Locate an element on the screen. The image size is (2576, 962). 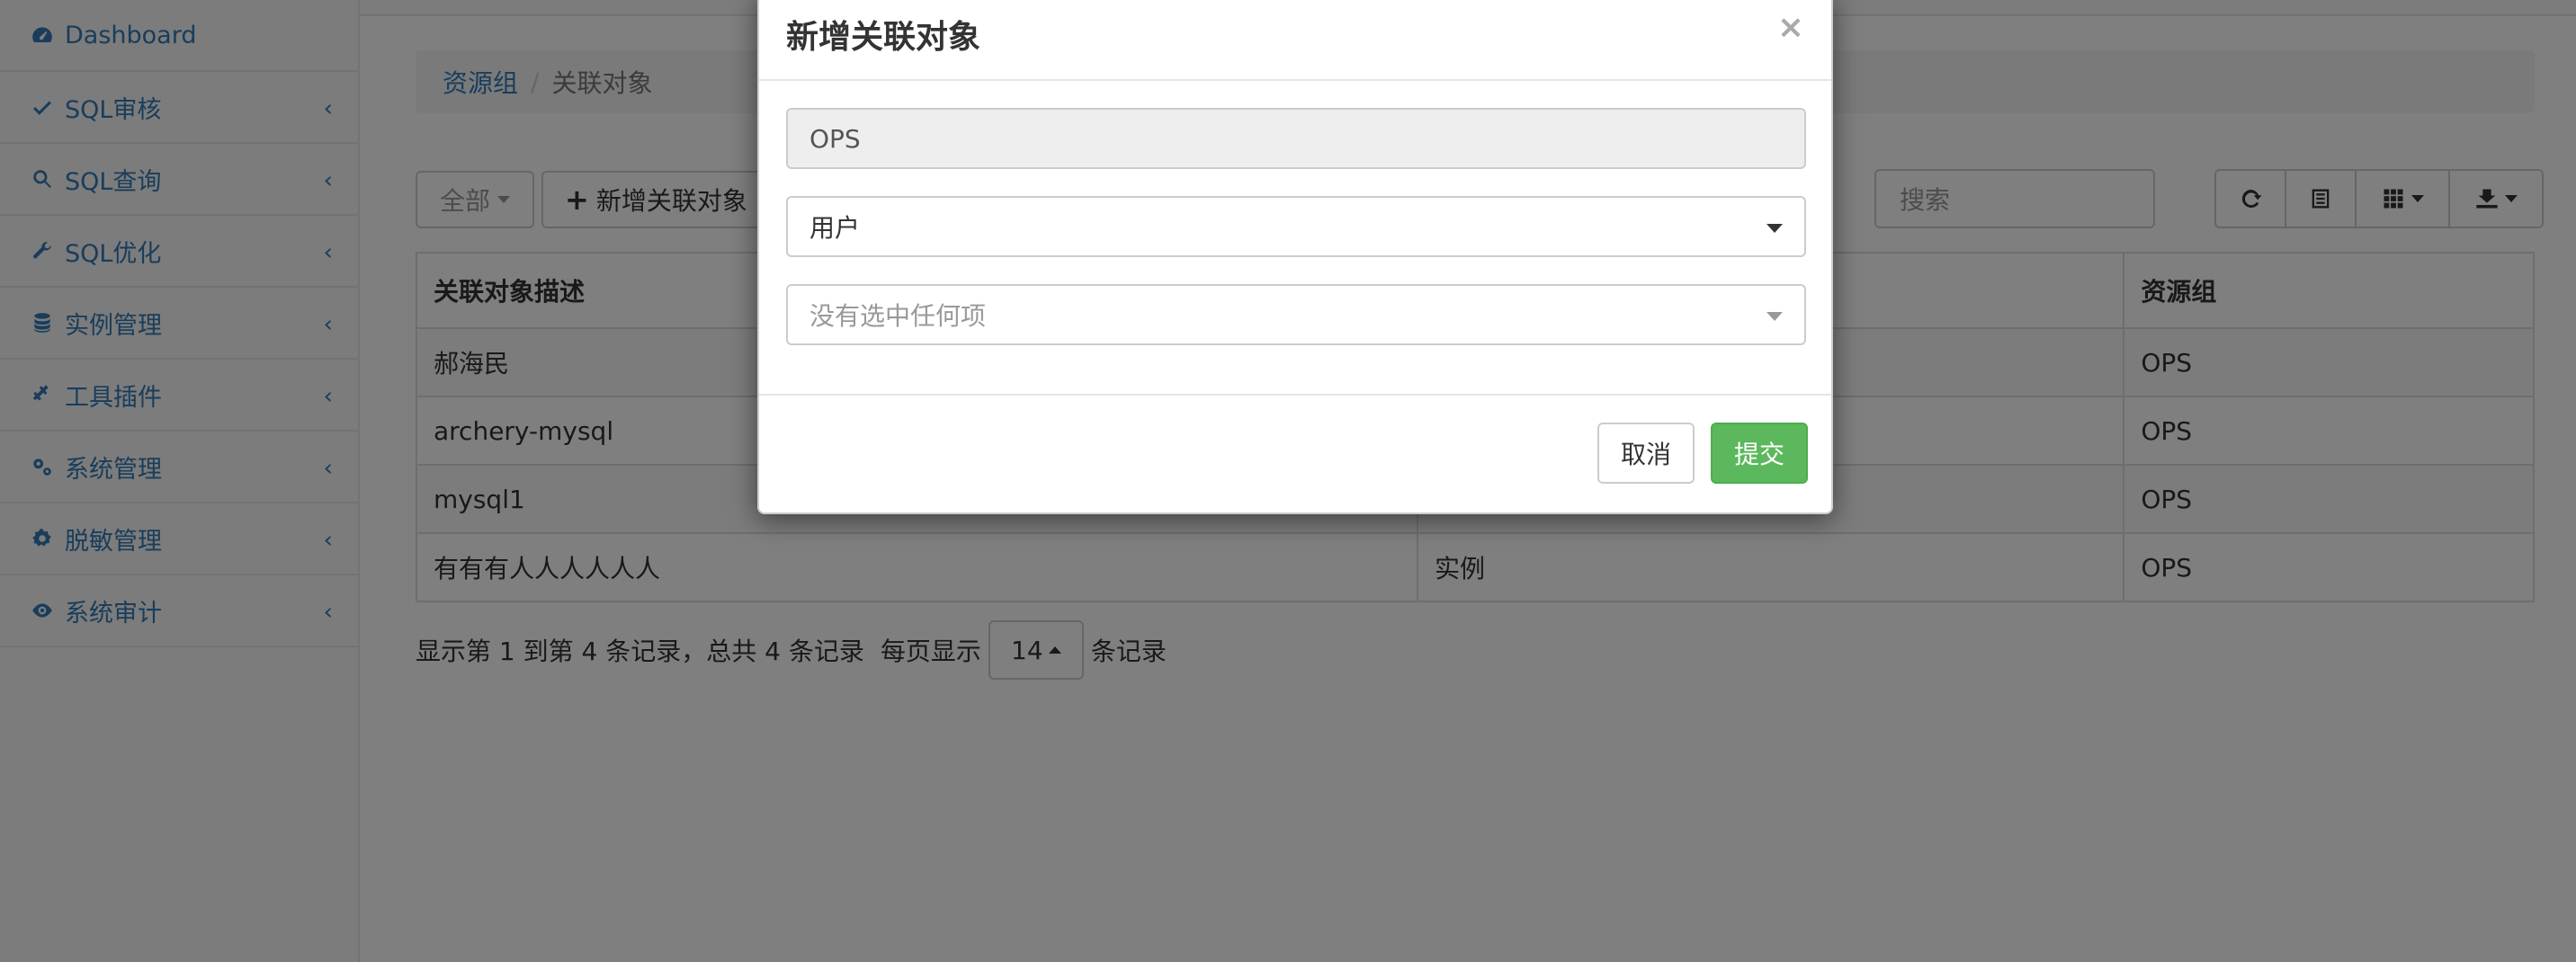
close-icon: × is located at coordinates (1790, 27).